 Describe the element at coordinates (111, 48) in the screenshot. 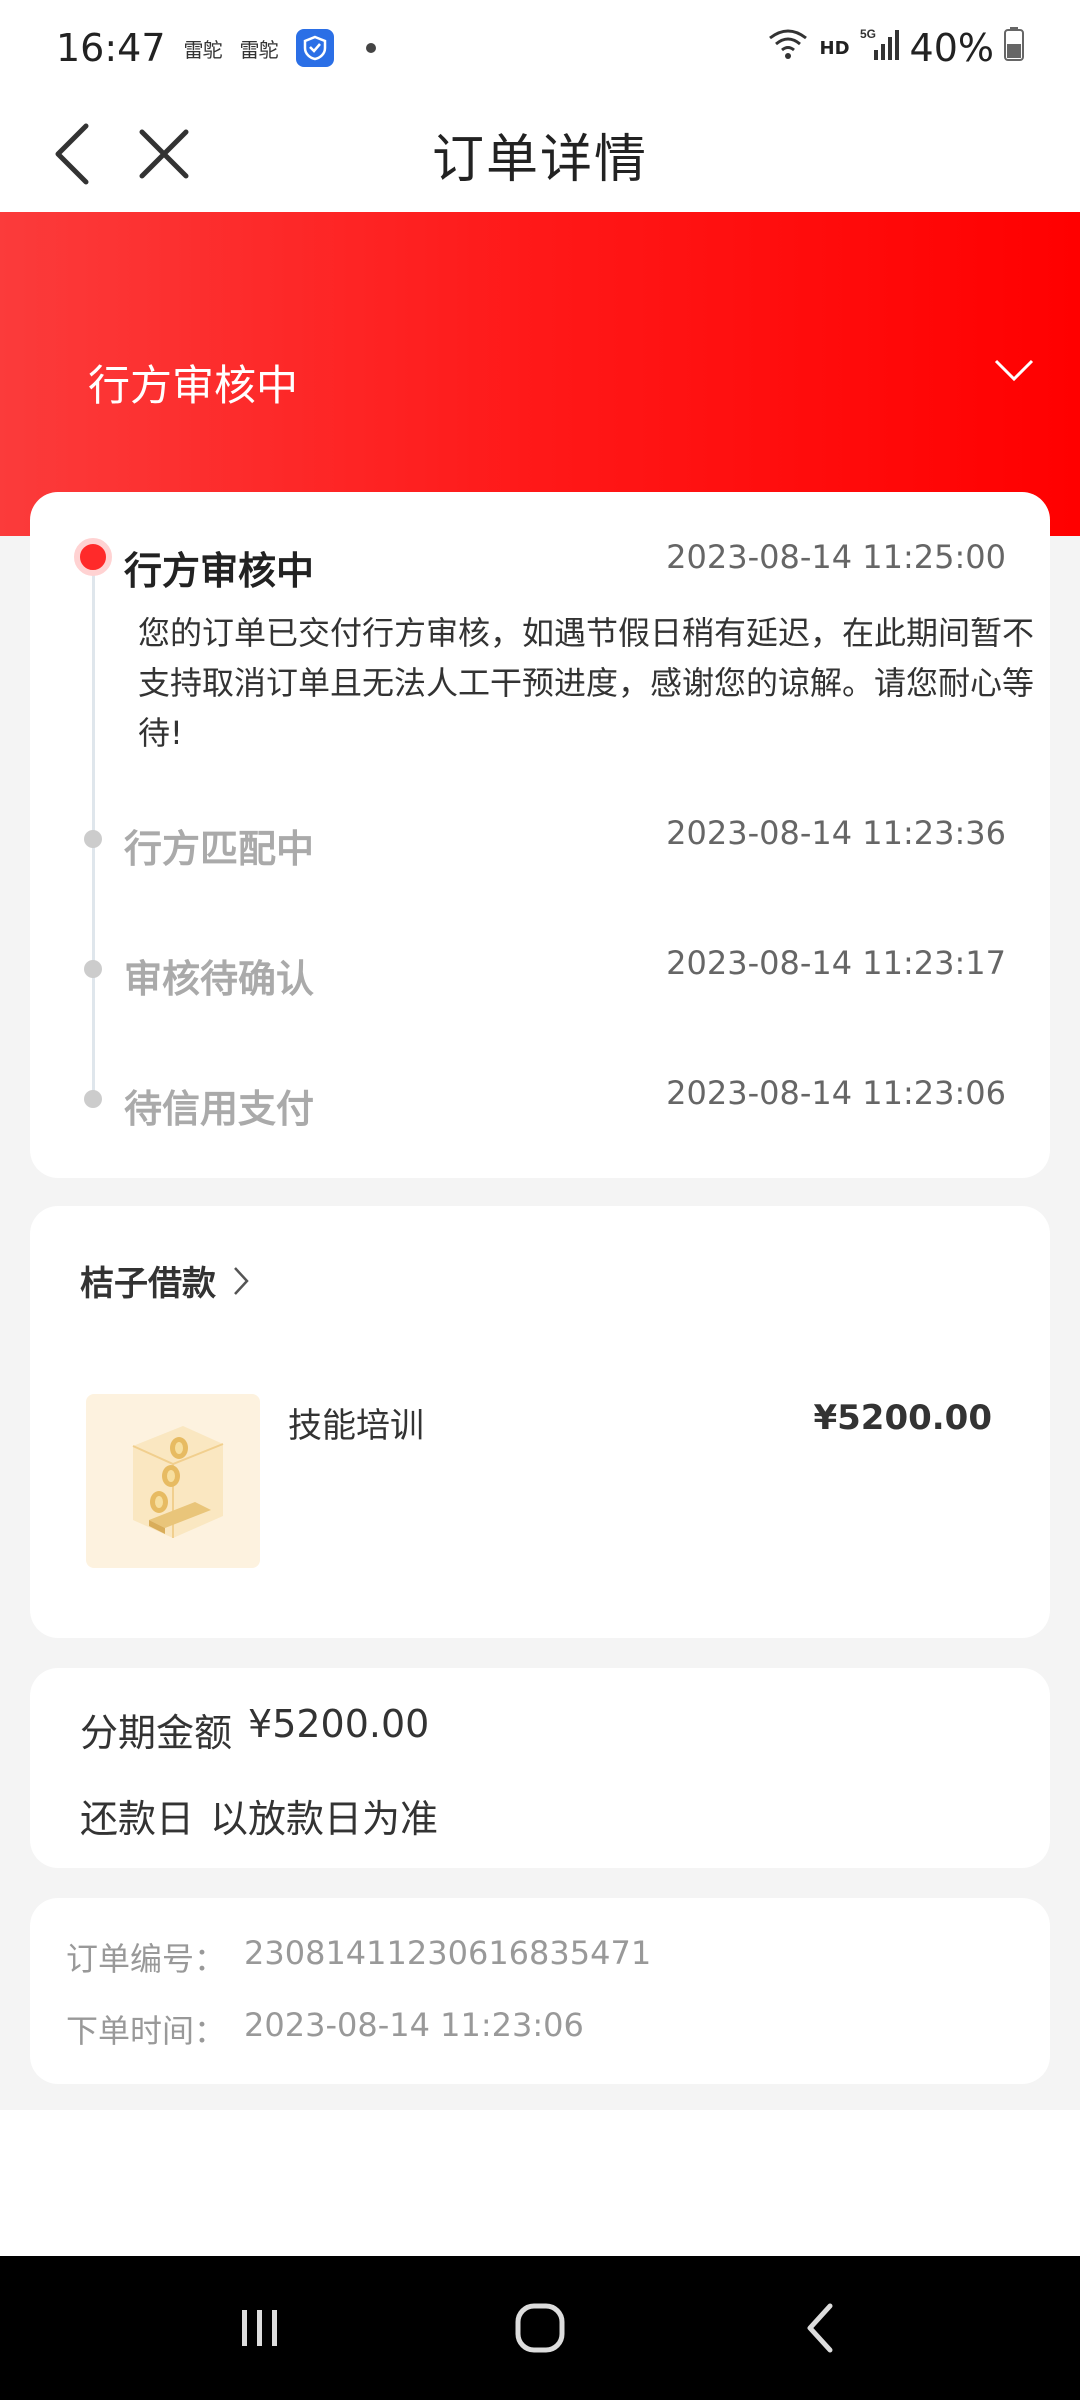

I see `status-time: 16:47` at that location.